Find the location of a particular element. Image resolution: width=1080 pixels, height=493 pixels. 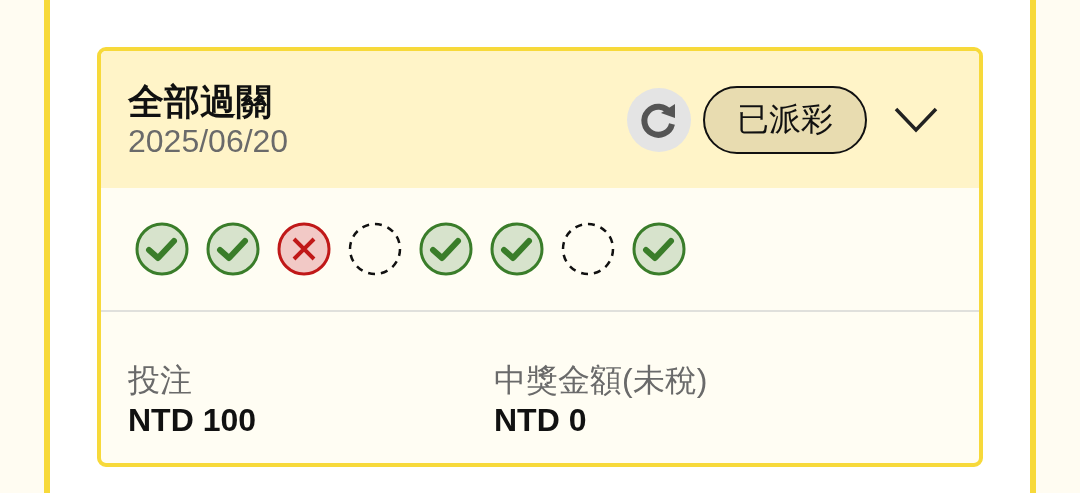

amount-value: NTD 100 is located at coordinates (193, 420).